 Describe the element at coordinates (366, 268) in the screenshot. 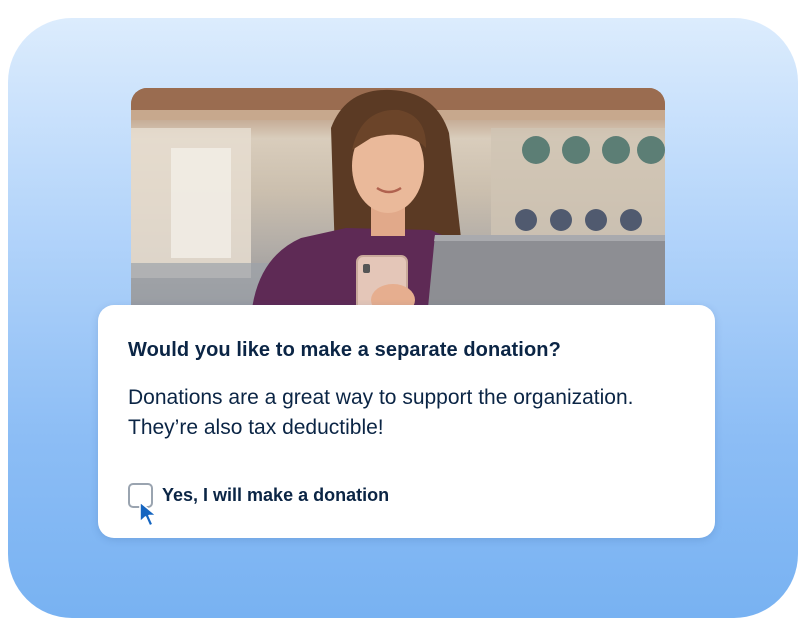

I see `phone-camera` at that location.